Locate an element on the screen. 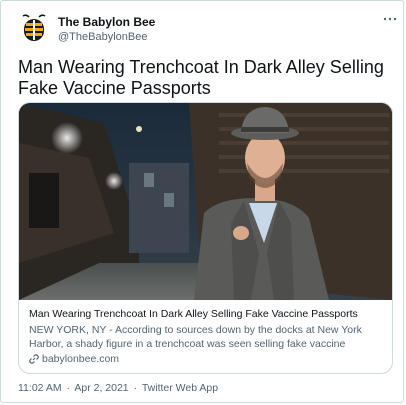  card-domain-text: babylonbee.com is located at coordinates (80, 359).